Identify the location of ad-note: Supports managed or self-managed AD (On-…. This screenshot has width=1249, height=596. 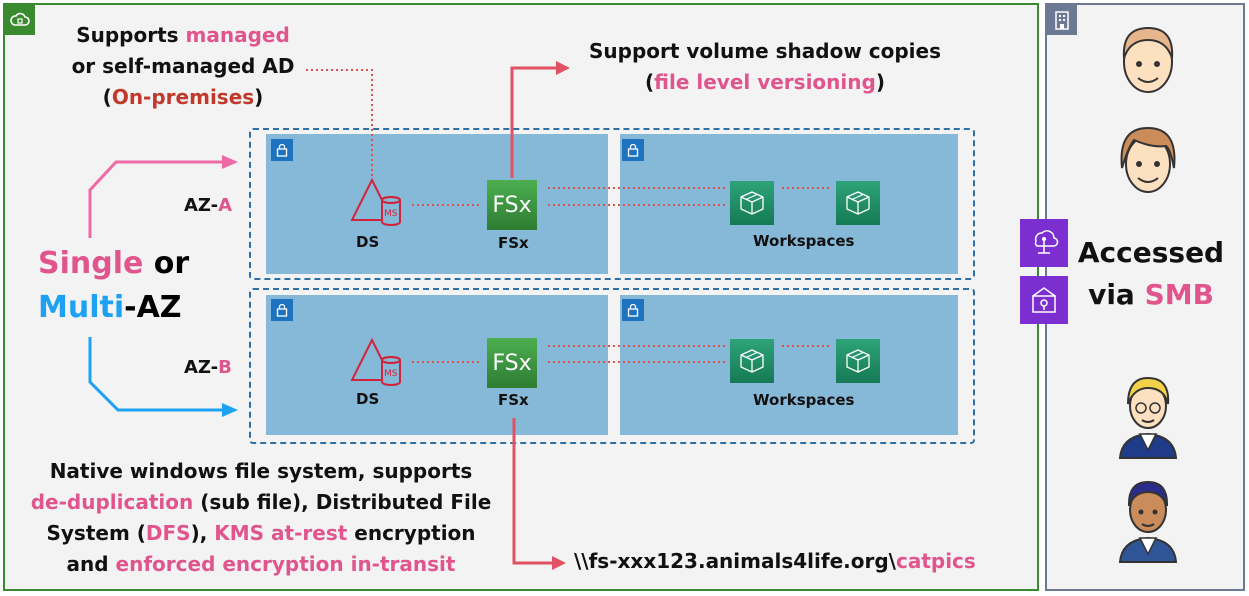
(183, 66).